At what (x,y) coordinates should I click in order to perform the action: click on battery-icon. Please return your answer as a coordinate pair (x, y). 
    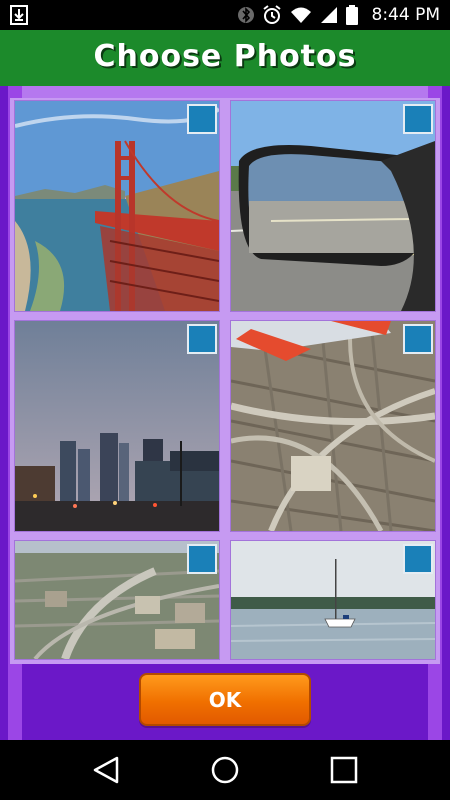
    Looking at the image, I should click on (352, 15).